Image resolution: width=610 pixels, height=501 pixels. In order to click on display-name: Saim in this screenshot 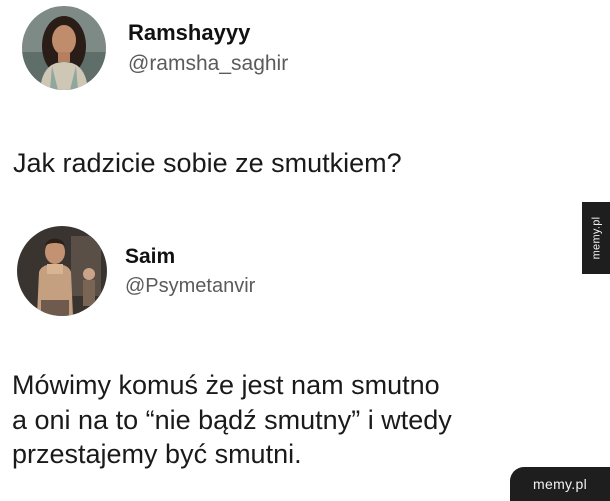, I will do `click(190, 257)`.